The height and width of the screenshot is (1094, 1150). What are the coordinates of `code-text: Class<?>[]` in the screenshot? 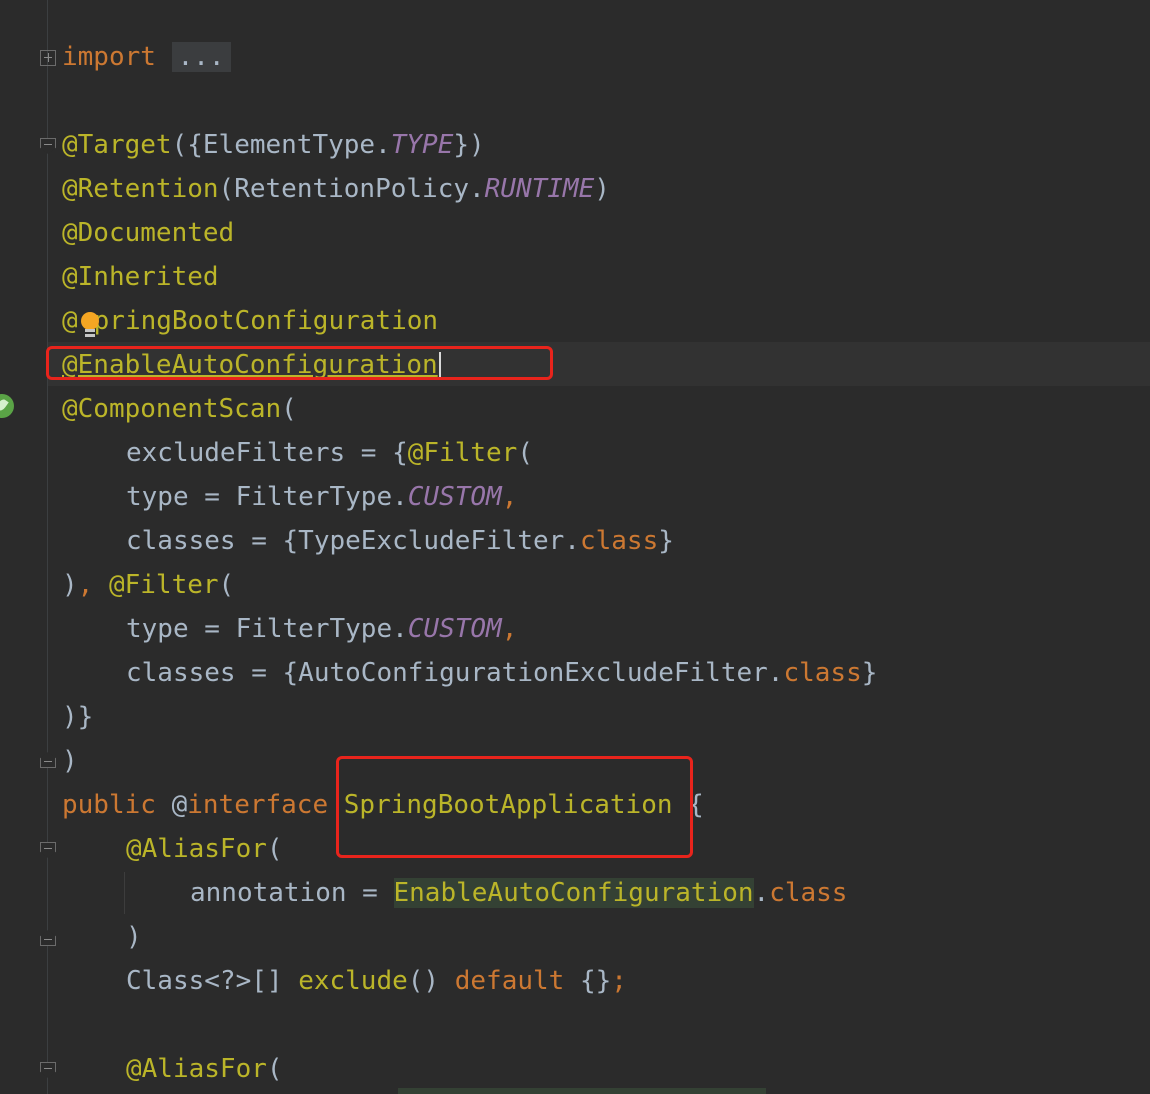 It's located at (212, 981).